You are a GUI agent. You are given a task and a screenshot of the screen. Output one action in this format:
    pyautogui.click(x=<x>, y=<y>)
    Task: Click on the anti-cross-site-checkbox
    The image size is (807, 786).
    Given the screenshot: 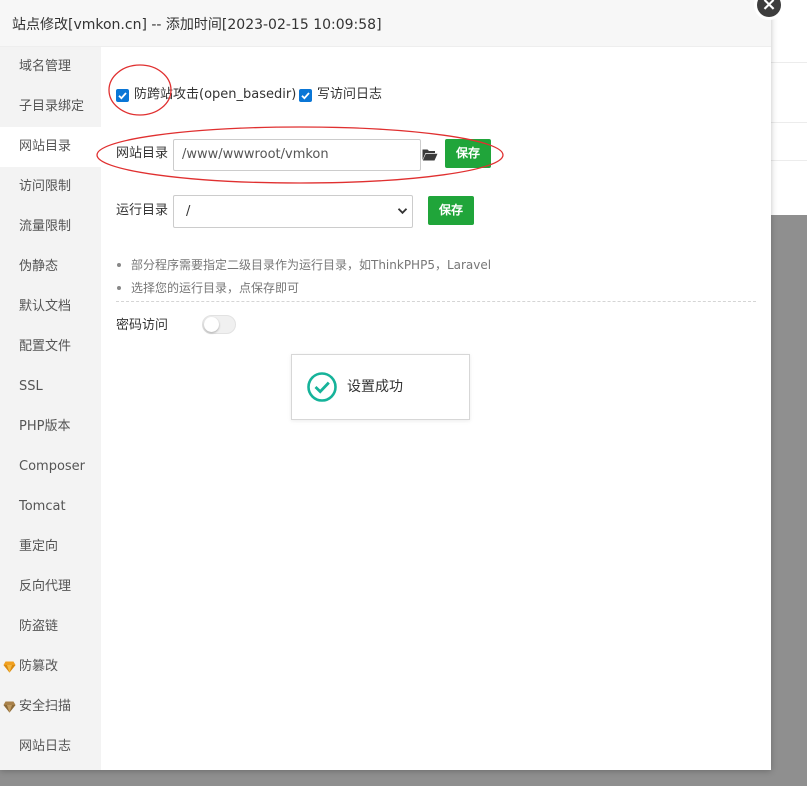 What is the action you would take?
    pyautogui.click(x=122, y=95)
    